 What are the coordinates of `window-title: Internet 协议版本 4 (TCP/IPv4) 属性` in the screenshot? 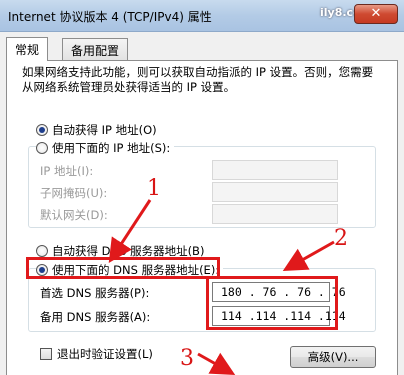 It's located at (110, 17).